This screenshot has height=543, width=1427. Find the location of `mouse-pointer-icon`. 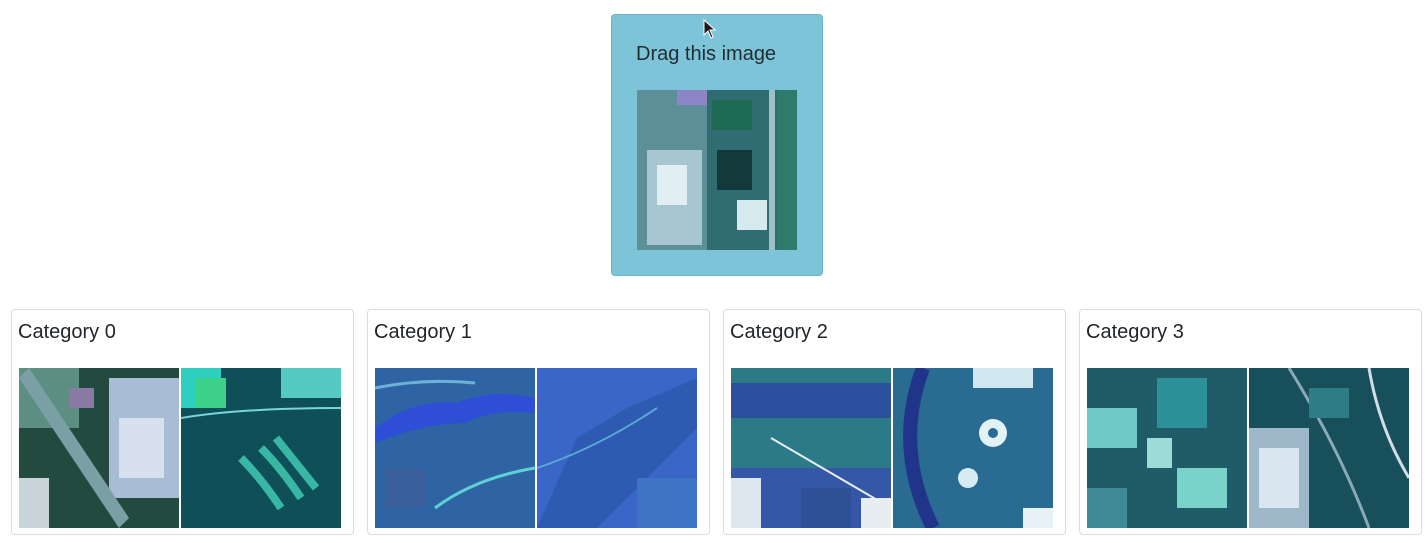

mouse-pointer-icon is located at coordinates (710, 29).